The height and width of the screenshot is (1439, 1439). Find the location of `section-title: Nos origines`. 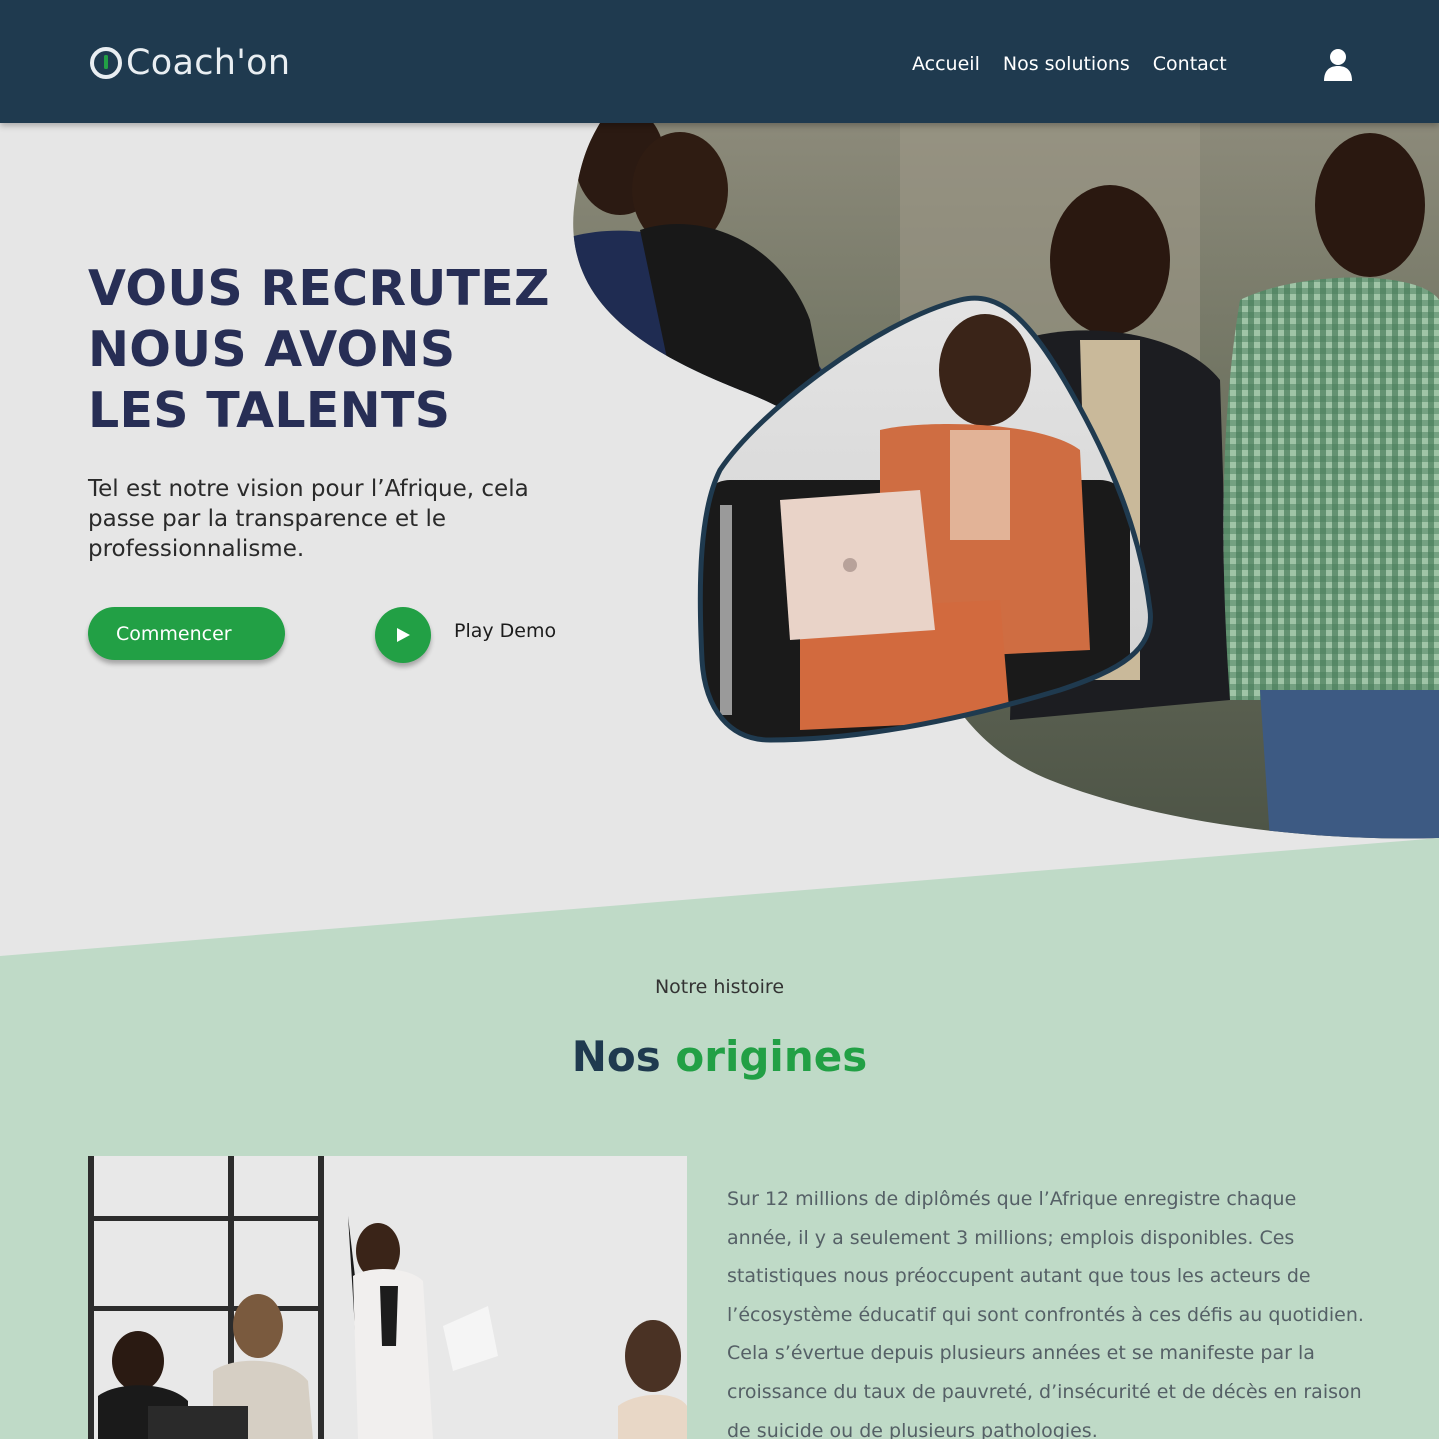

section-title: Nos origines is located at coordinates (719, 1057).